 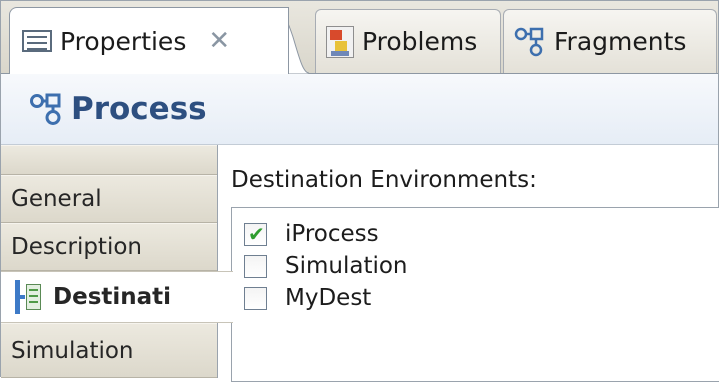 I want to click on destination-environments-label: Destination Environments:, so click(x=384, y=180).